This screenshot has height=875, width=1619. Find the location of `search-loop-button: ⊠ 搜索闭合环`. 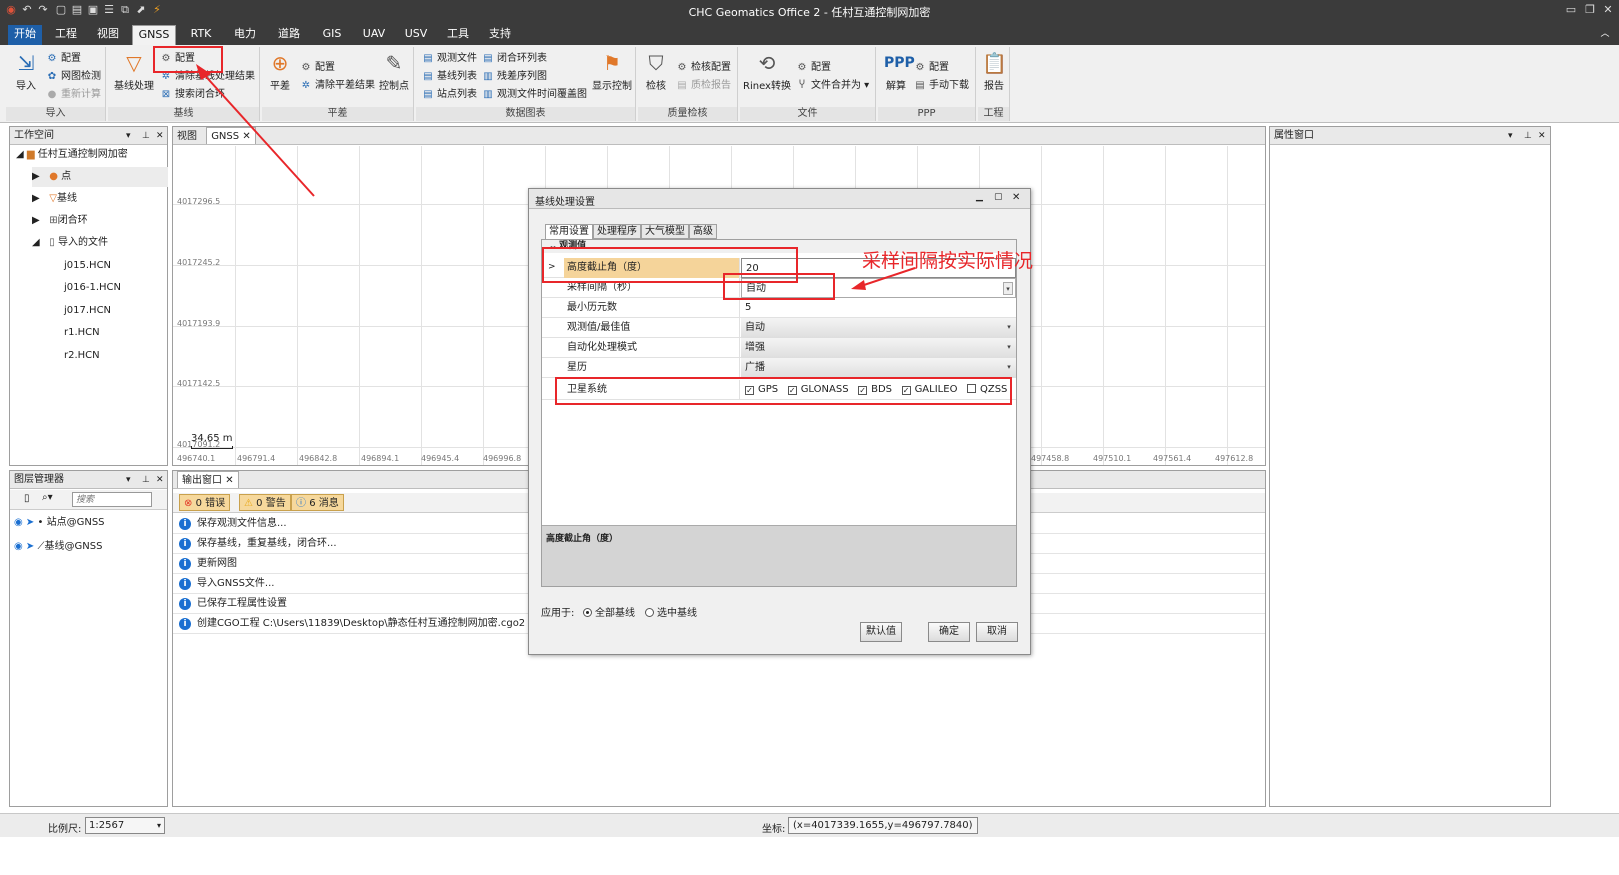

search-loop-button: ⊠ 搜索闭合环 is located at coordinates (192, 95).